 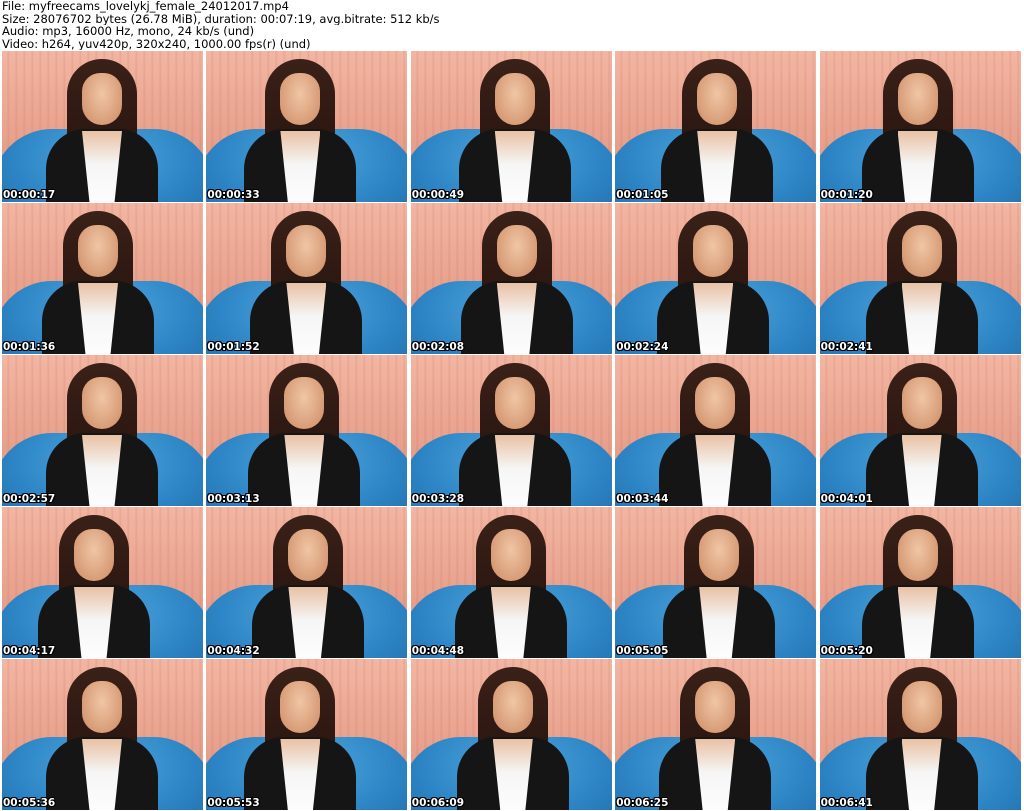 What do you see at coordinates (29, 499) in the screenshot?
I see `thumbnail-timestamp: 00:02:57` at bounding box center [29, 499].